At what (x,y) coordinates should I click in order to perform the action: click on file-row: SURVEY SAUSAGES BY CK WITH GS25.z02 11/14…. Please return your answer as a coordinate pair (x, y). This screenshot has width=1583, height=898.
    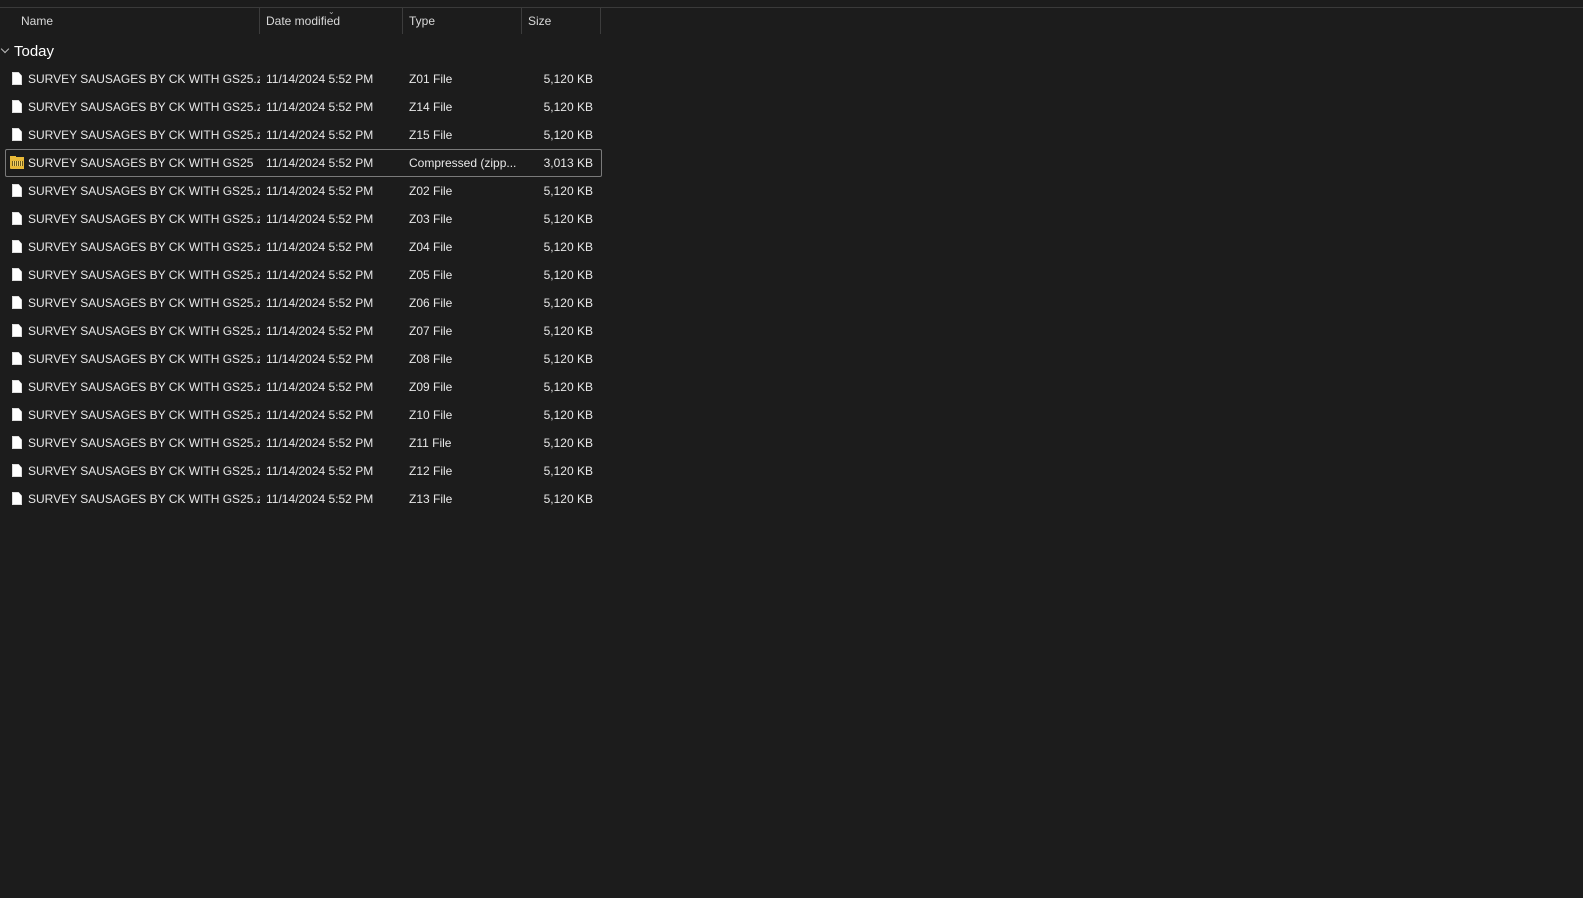
    Looking at the image, I should click on (303, 191).